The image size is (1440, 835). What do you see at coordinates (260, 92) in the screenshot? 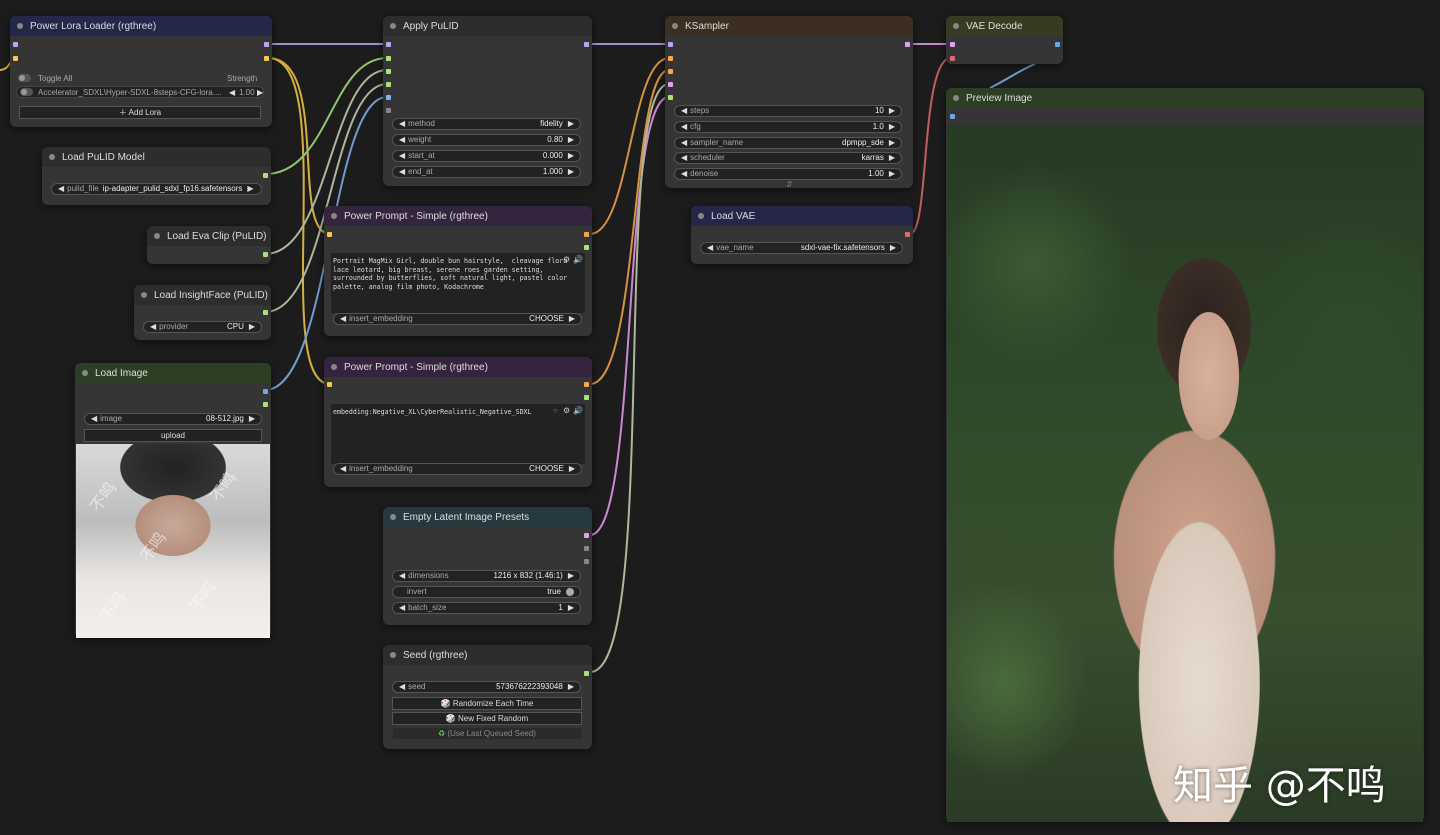
I see `lora-strength-right-arrow: ▶` at bounding box center [260, 92].